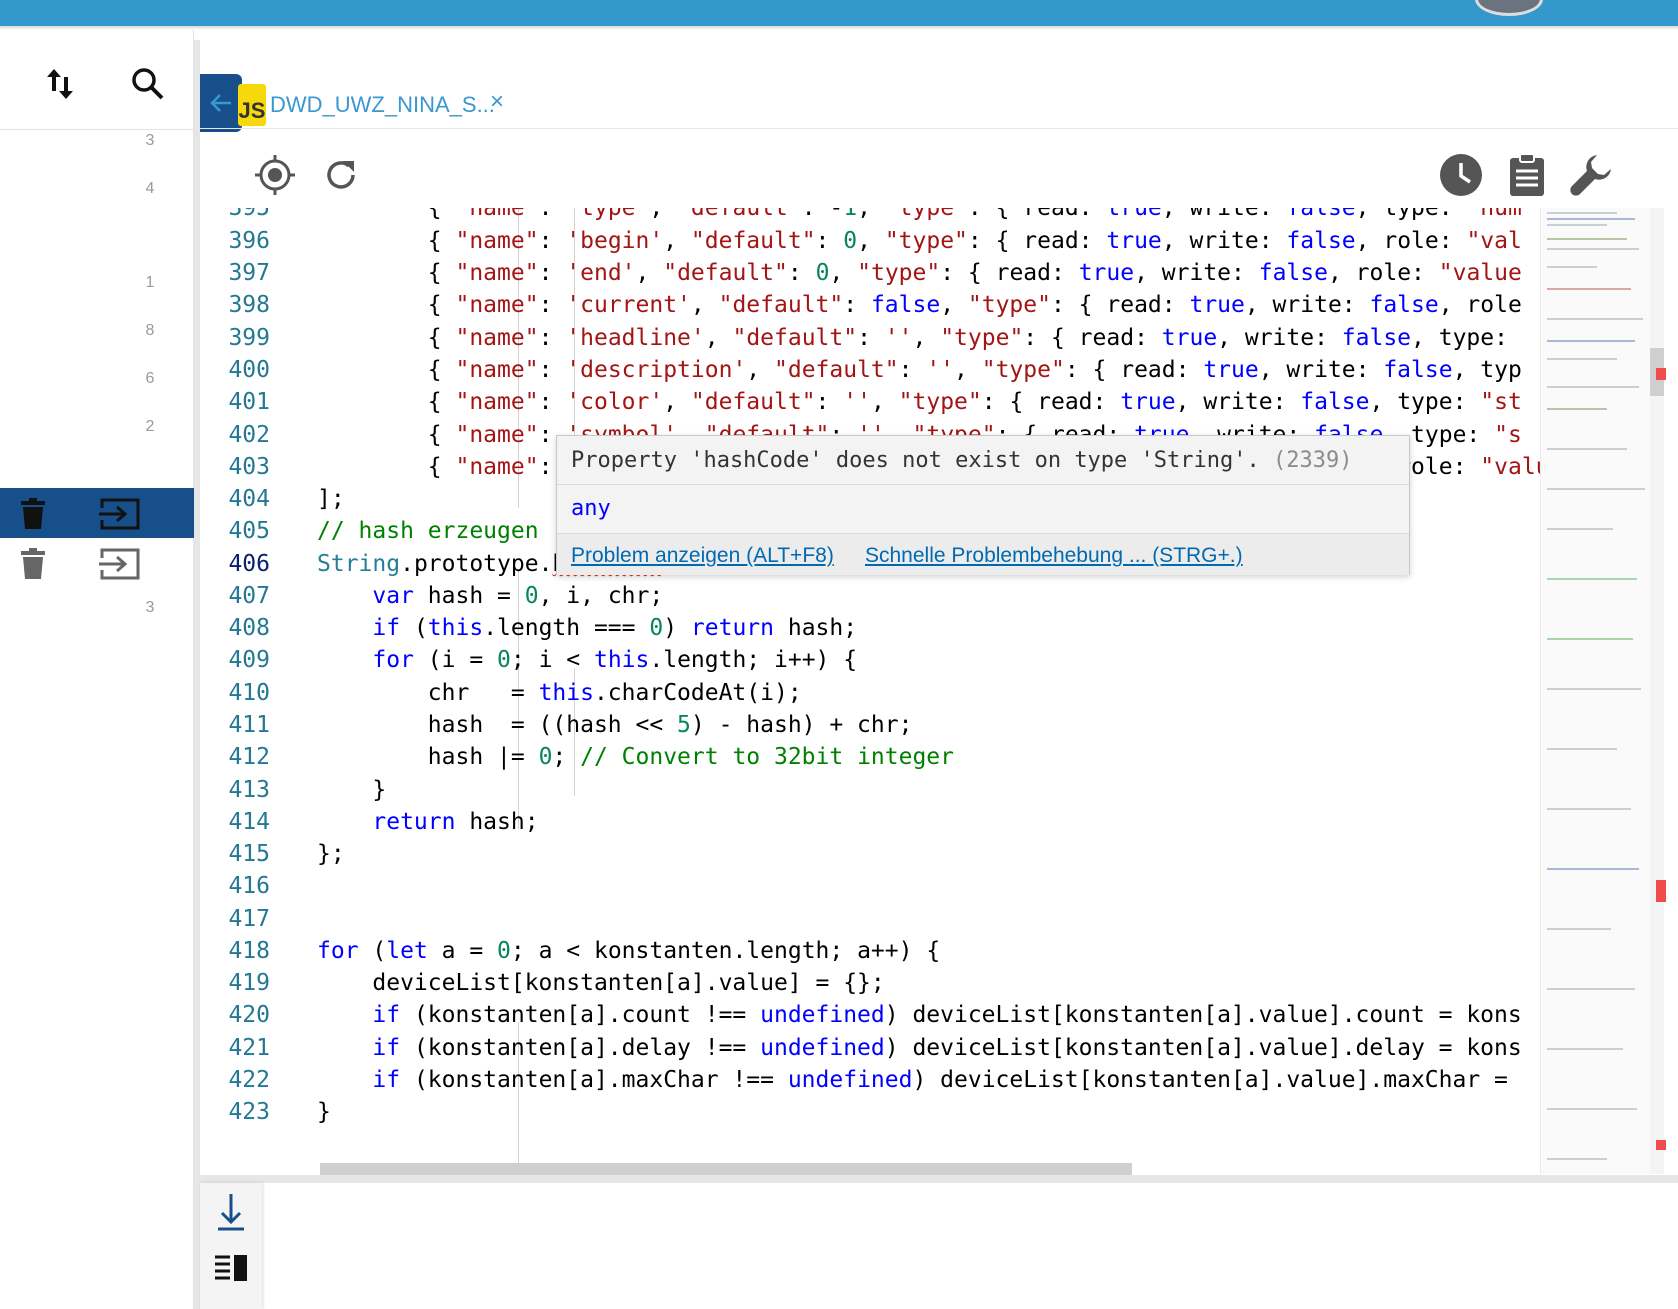 Image resolution: width=1678 pixels, height=1309 pixels. What do you see at coordinates (702, 556) in the screenshot?
I see `show-problem-link: Problem anzeigen (ALT+F8)` at bounding box center [702, 556].